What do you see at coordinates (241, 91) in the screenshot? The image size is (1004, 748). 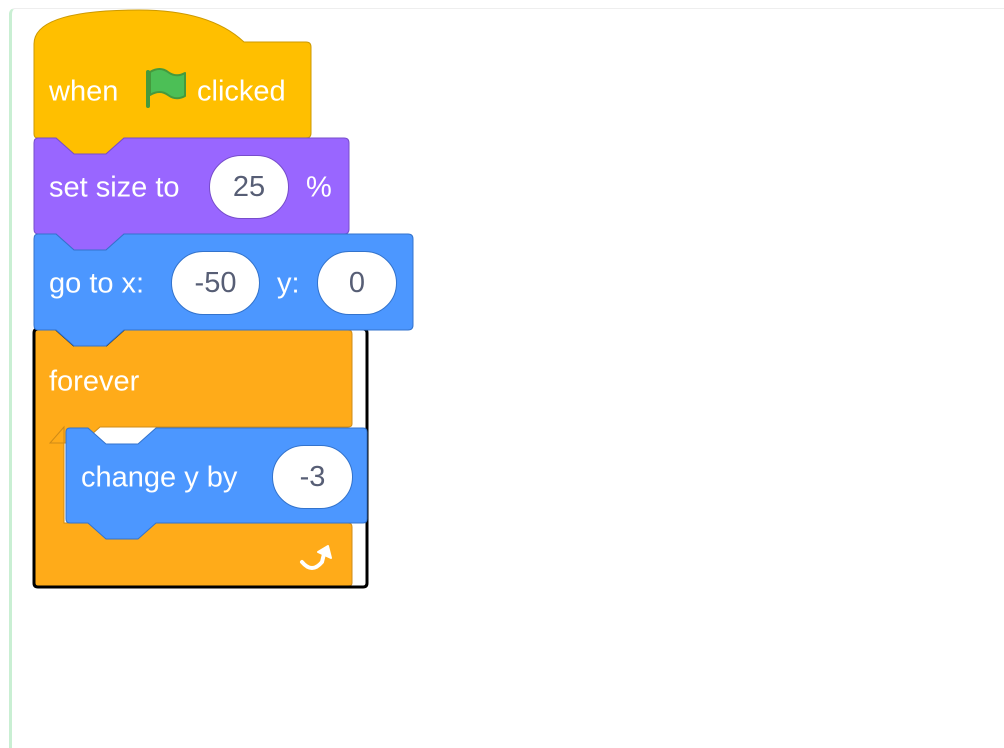 I see `hat-clicked-label: clicked` at bounding box center [241, 91].